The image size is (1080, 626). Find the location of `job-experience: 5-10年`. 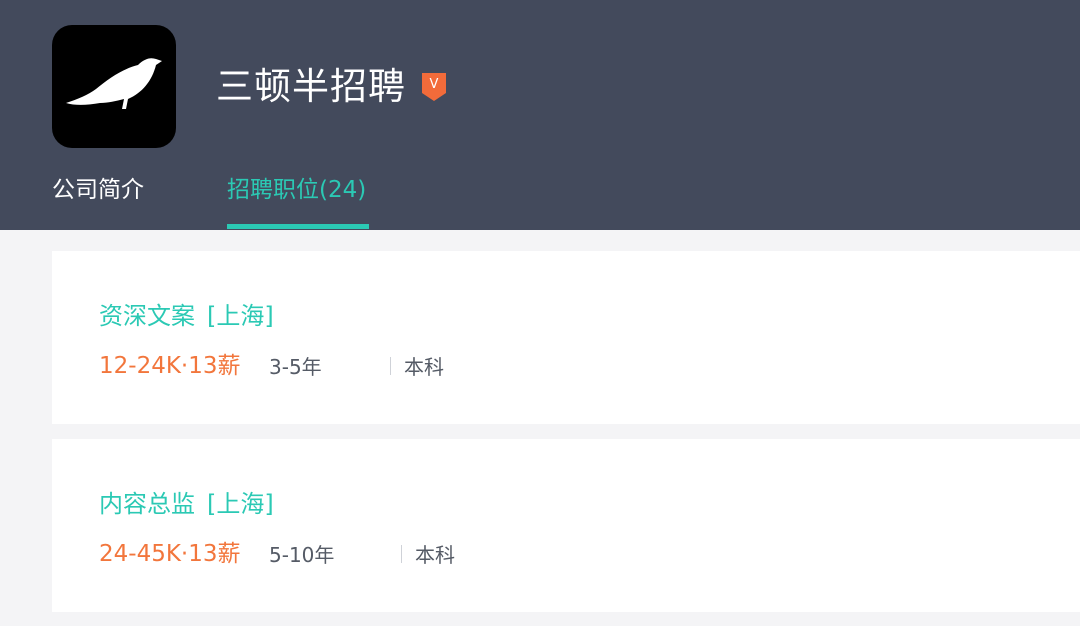

job-experience: 5-10年 is located at coordinates (302, 555).